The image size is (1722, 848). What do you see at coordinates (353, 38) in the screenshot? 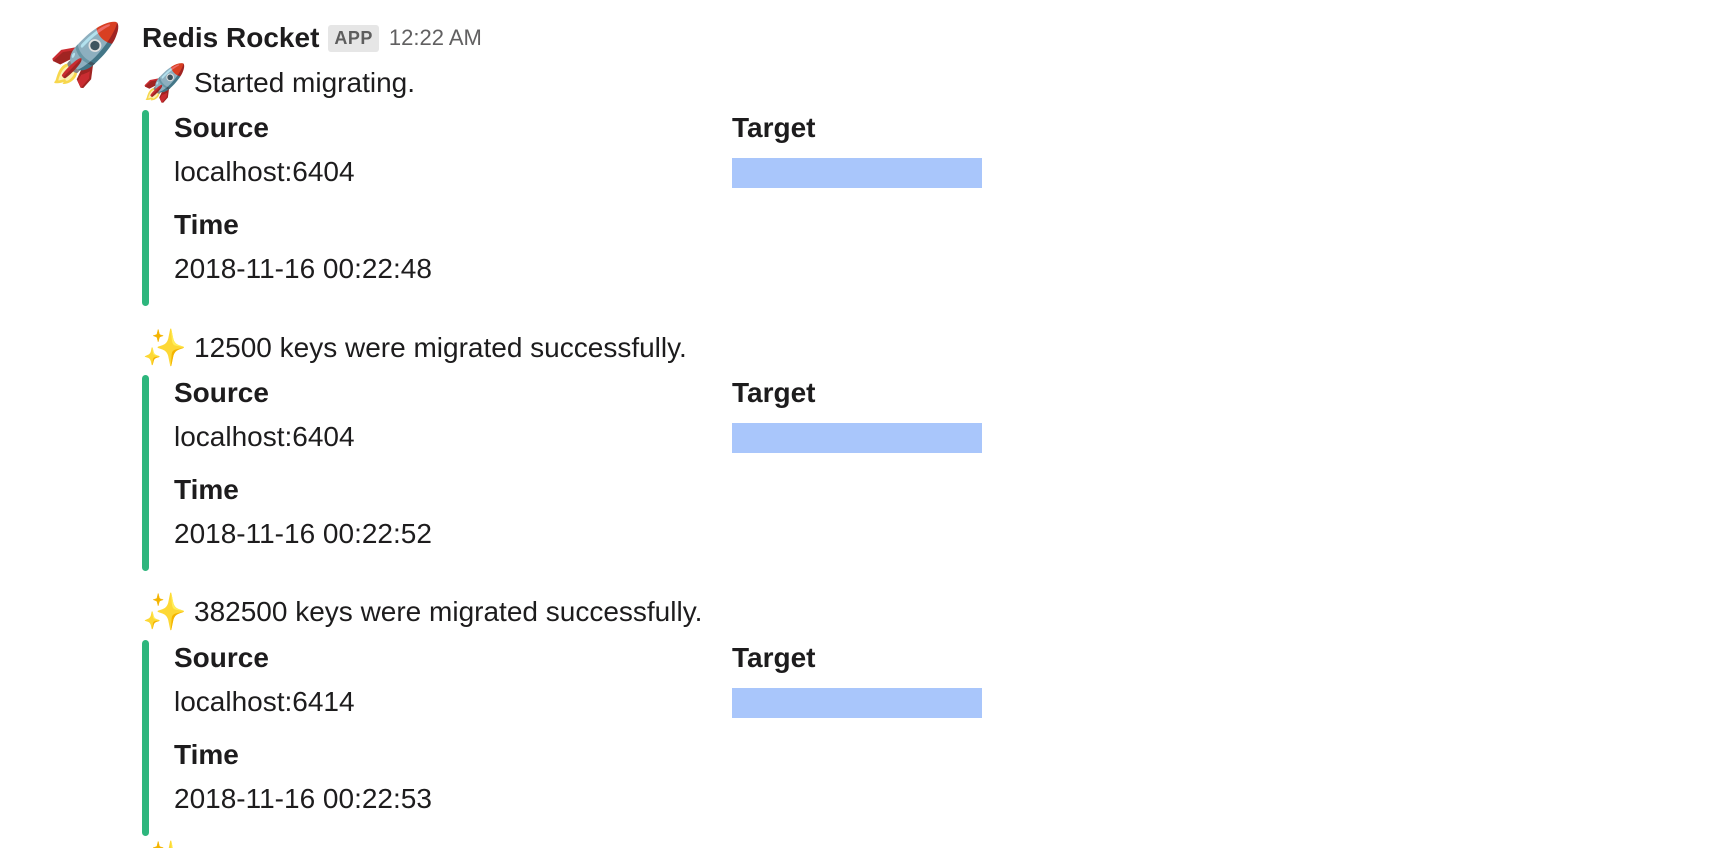
I see `app-badge: APP` at bounding box center [353, 38].